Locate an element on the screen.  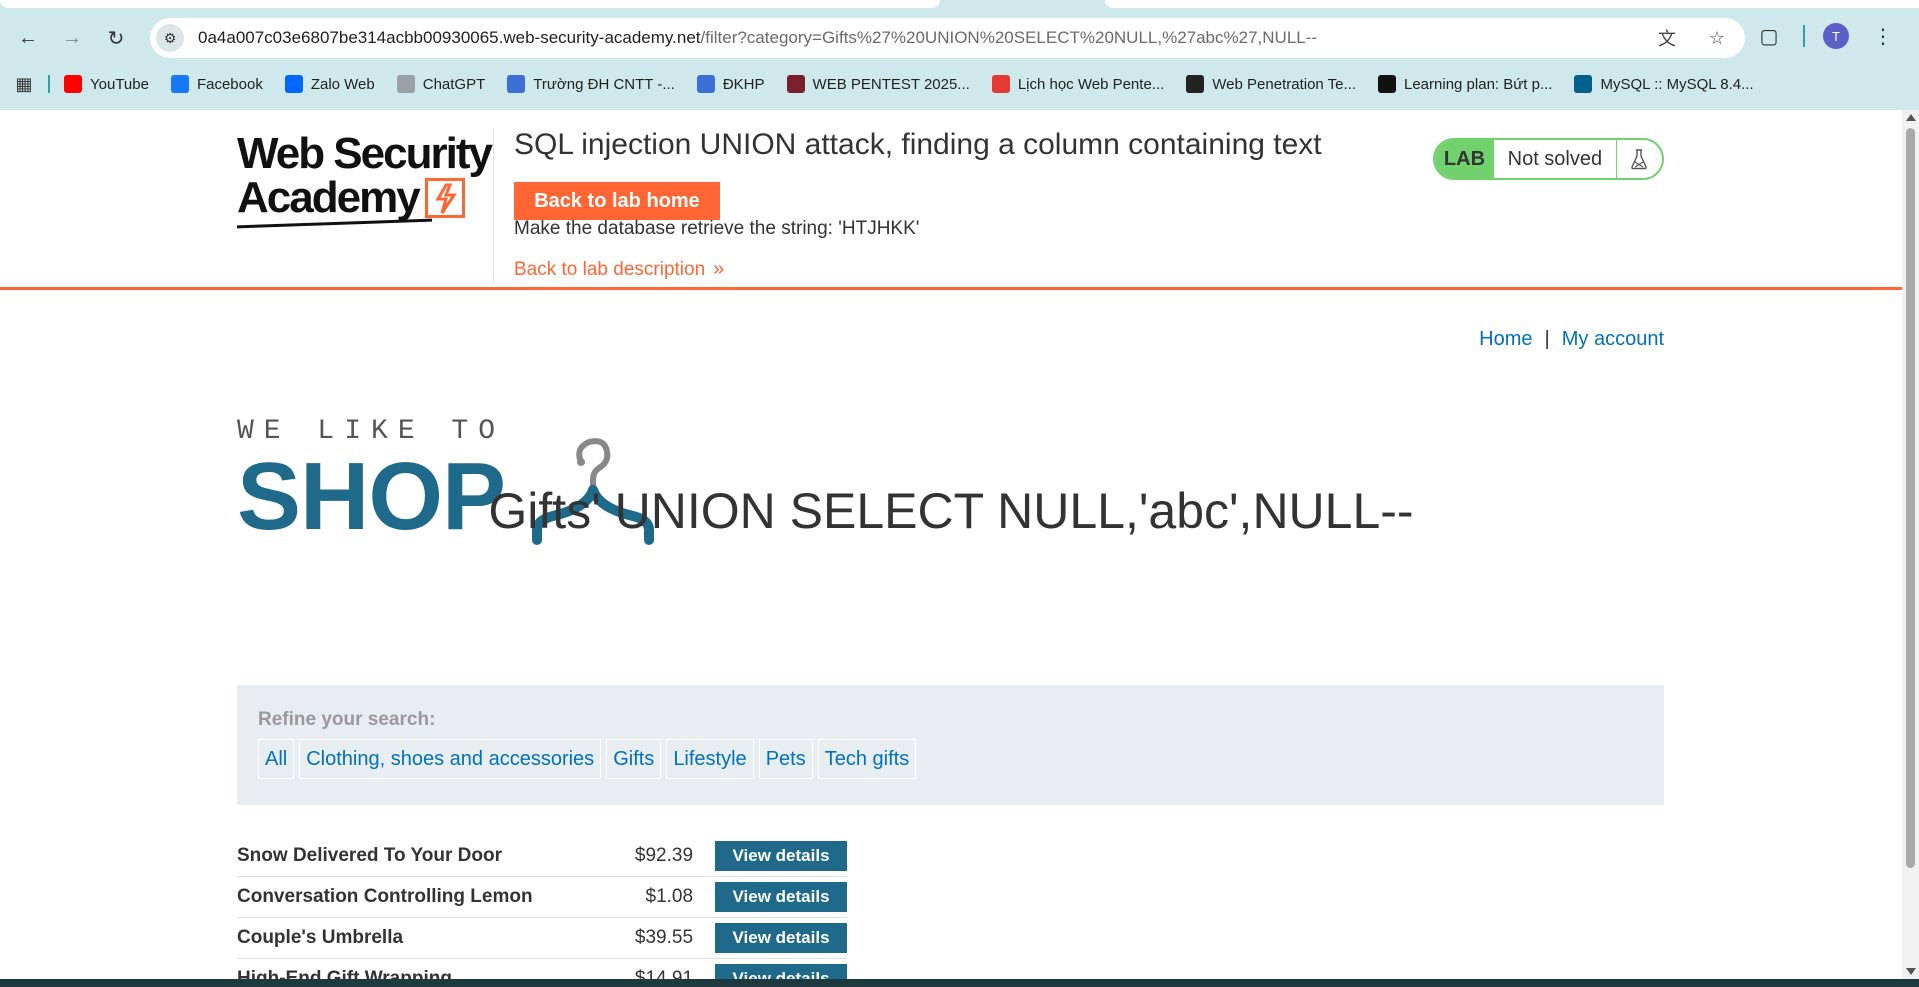
chevron-right-icon: » is located at coordinates (718, 269).